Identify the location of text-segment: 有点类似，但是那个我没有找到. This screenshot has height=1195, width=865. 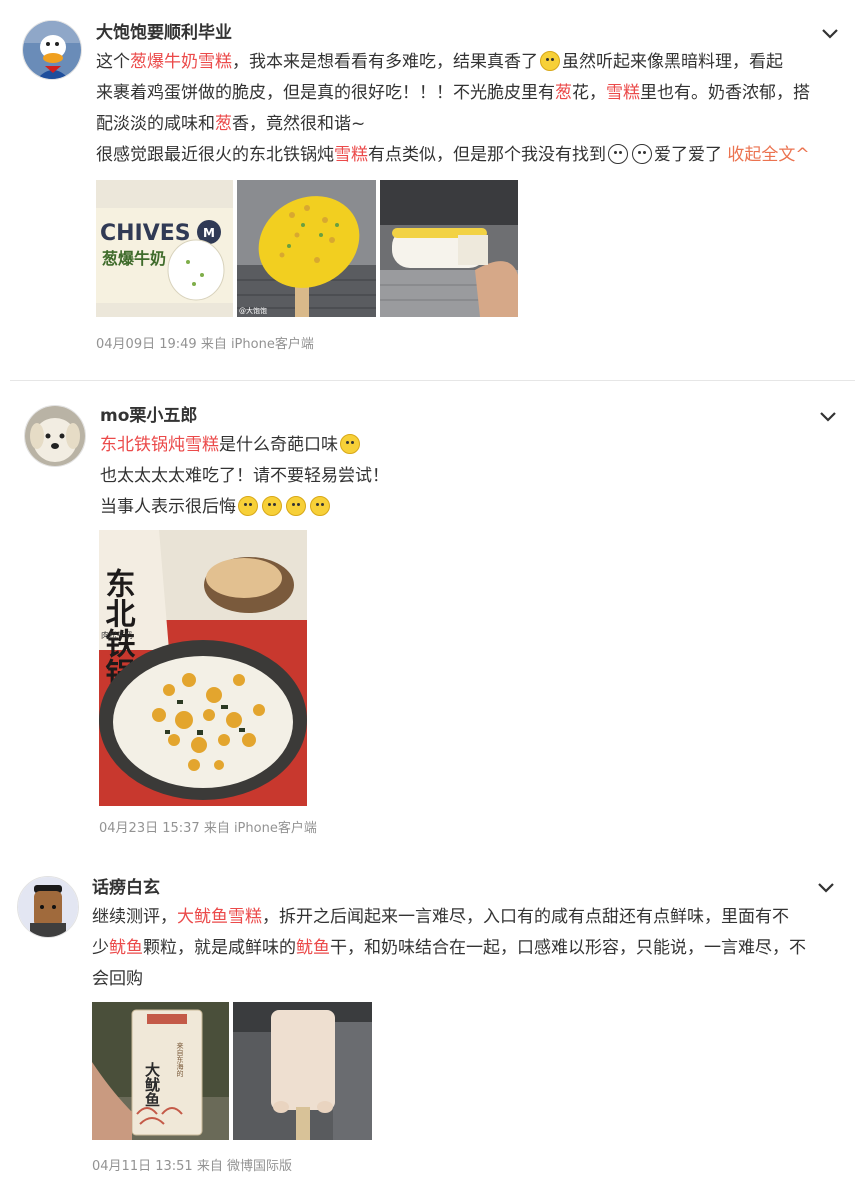
(487, 155).